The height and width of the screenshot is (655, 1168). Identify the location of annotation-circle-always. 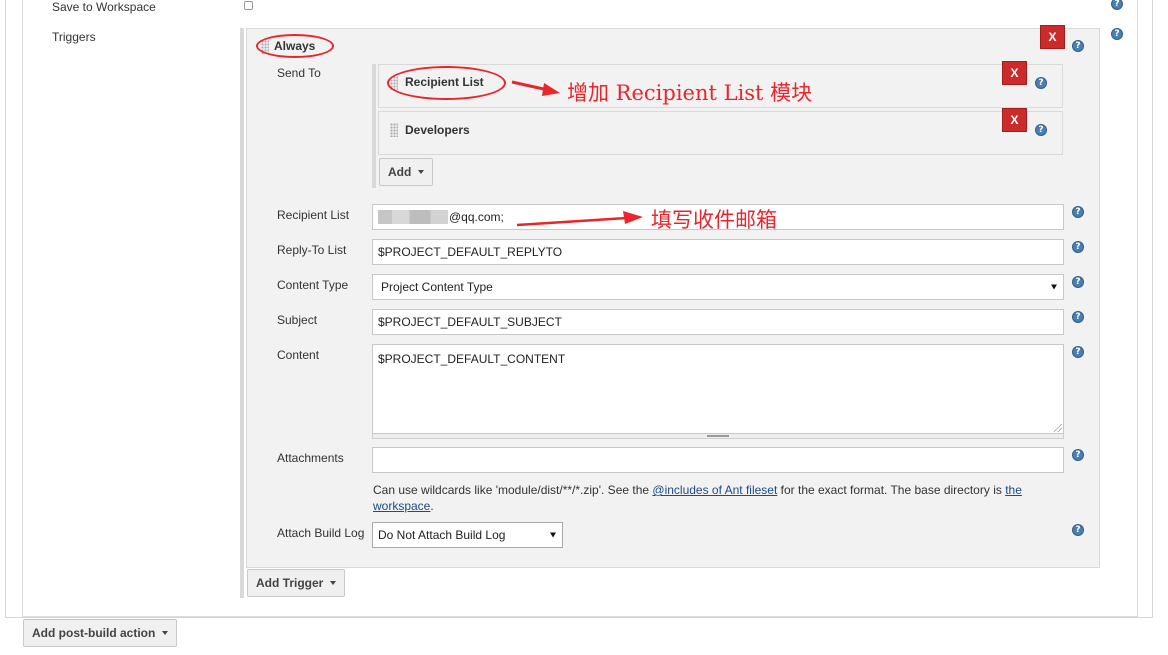
(295, 46).